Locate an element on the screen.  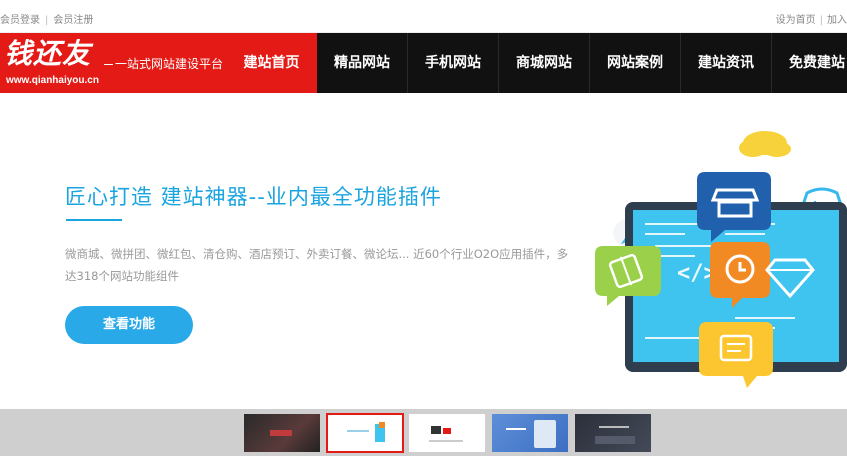
nav-item-shop-sites: 商城网站 is located at coordinates (544, 63).